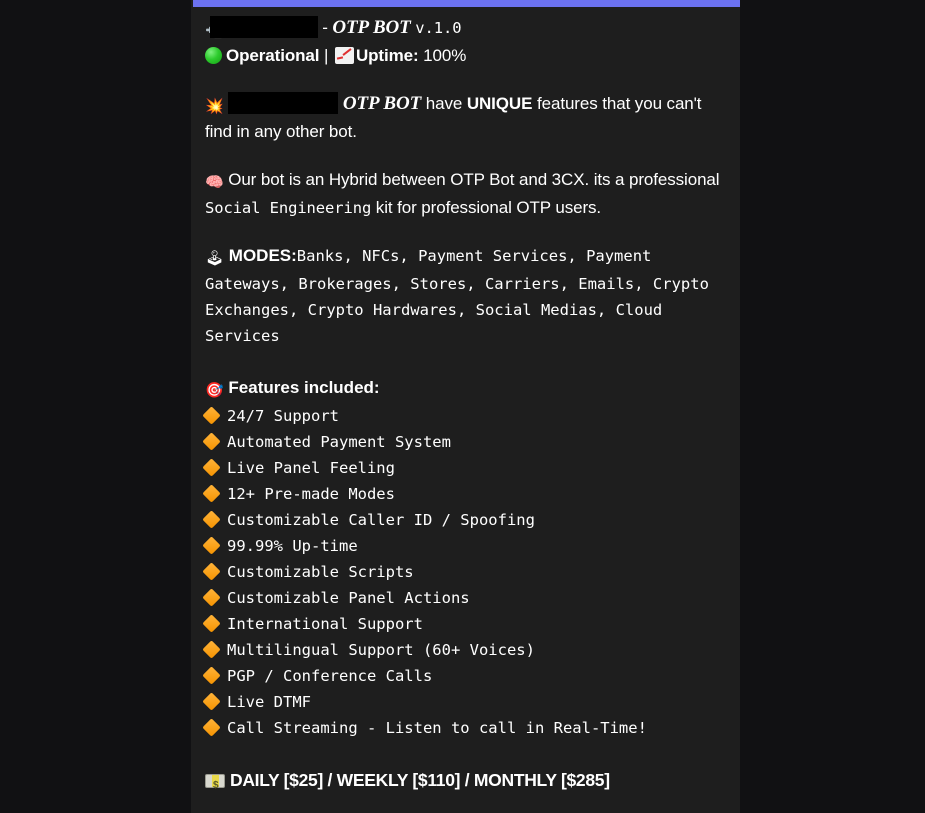 This screenshot has width=925, height=813. Describe the element at coordinates (288, 208) in the screenshot. I see `description-code-phrase: Social Engineering` at that location.